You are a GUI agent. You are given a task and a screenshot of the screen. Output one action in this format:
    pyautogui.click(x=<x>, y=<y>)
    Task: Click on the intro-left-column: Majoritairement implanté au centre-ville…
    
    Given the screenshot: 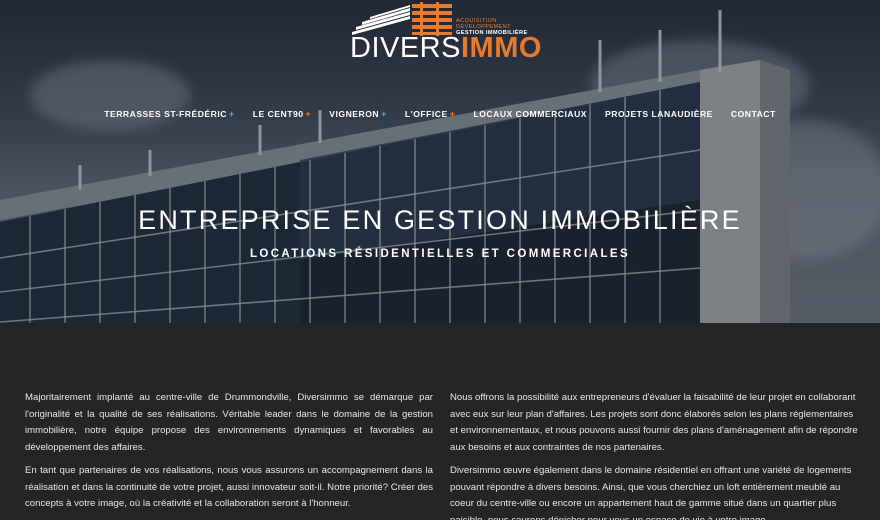 What is the action you would take?
    pyautogui.click(x=229, y=455)
    